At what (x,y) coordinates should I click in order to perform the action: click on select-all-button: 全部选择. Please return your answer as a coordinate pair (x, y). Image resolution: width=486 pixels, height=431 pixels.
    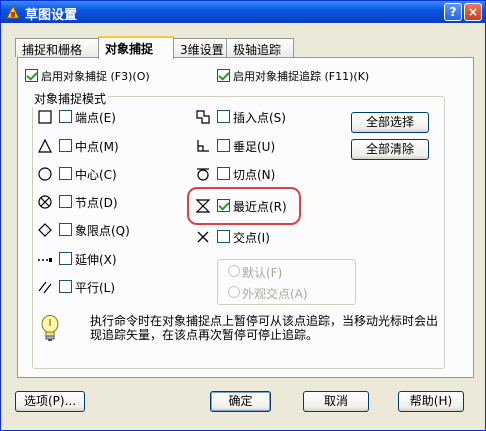
    Looking at the image, I should click on (390, 122).